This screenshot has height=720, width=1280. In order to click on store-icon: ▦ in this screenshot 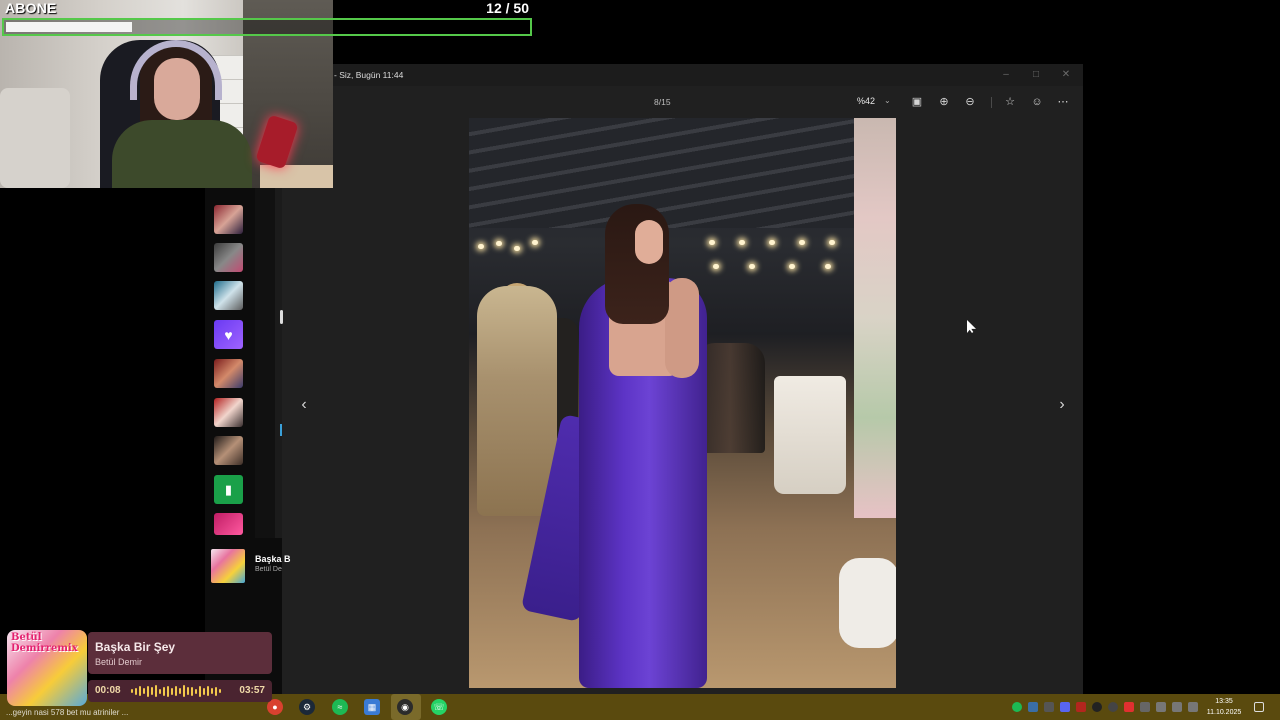, I will do `click(372, 707)`.